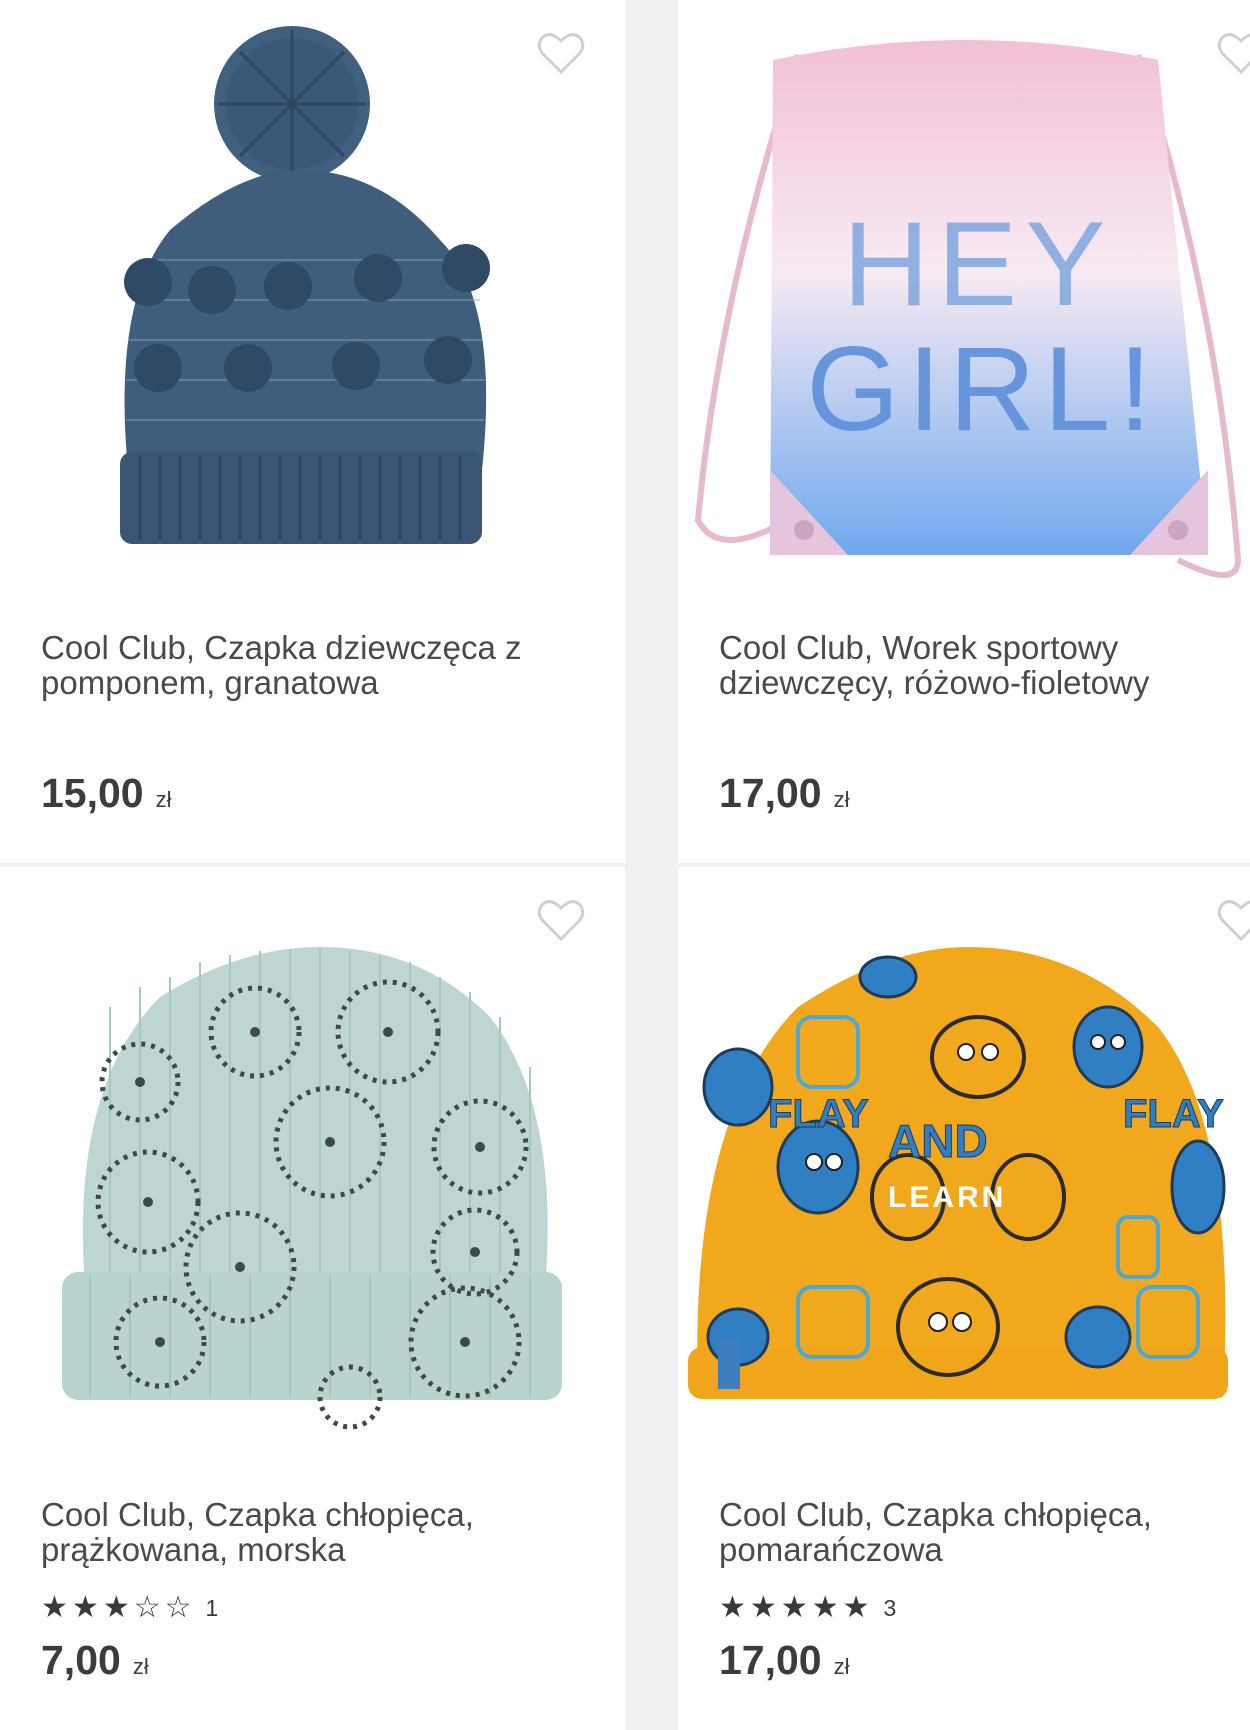  I want to click on bag-print-line-1: HEY, so click(978, 264).